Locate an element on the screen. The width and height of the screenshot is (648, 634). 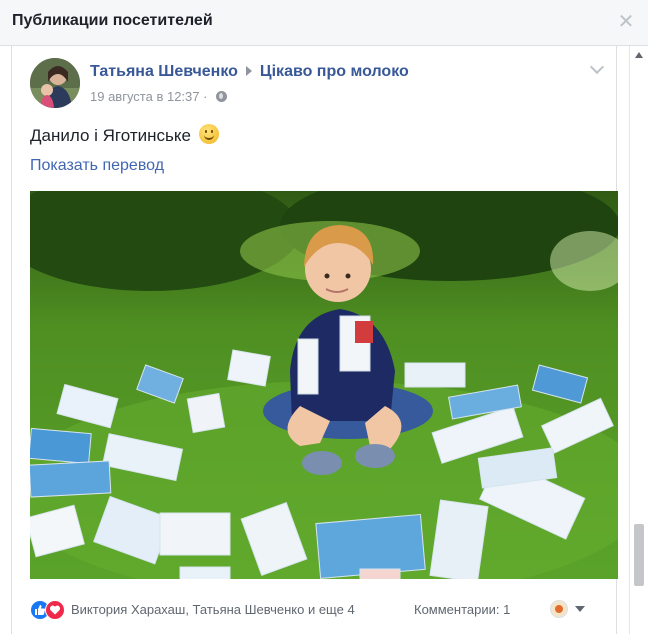
post-options-chevron-icon is located at coordinates (597, 67).